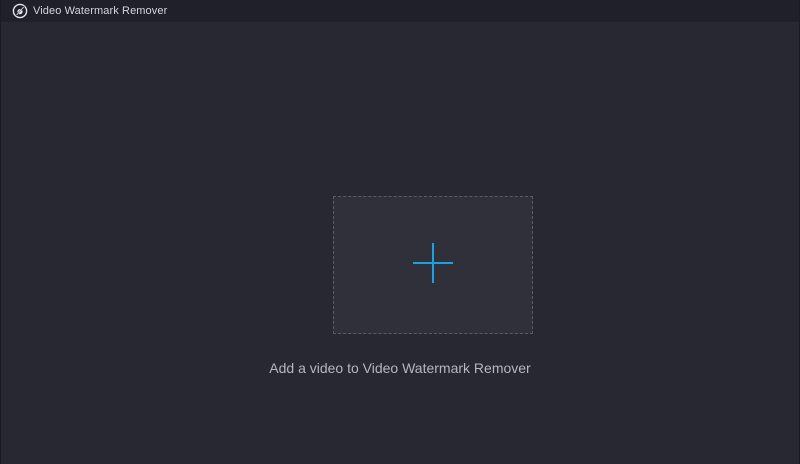  Describe the element at coordinates (400, 368) in the screenshot. I see `add-video-hint: Add a video to Video Watermark Remover` at that location.